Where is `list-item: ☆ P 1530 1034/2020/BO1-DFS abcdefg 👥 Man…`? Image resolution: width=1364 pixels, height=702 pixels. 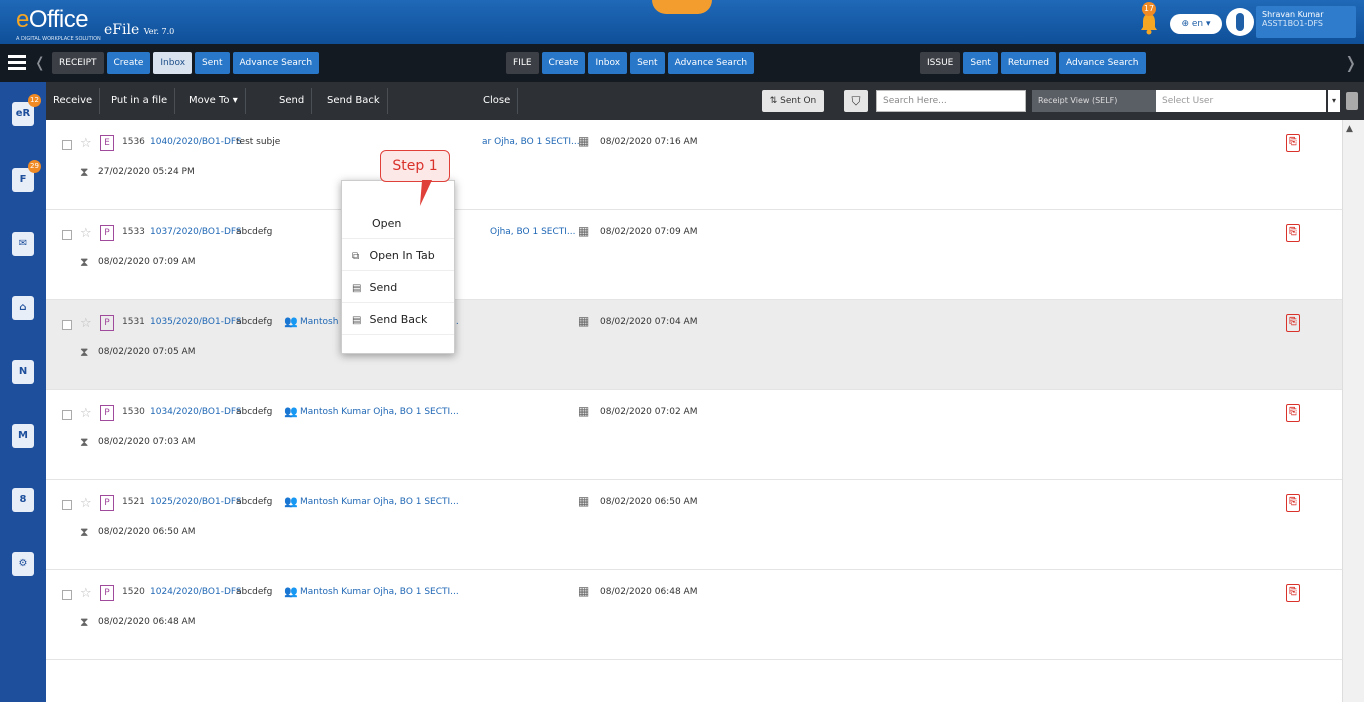
list-item: ☆ P 1530 1034/2020/BO1-DFS abcdefg 👥 Man… is located at coordinates (694, 435).